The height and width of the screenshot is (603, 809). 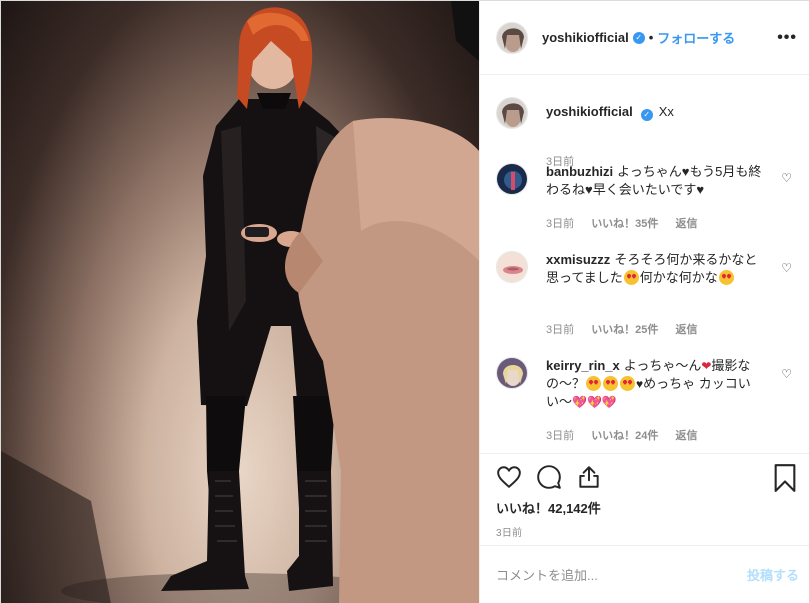 I want to click on comment-meta: 3日前 いいね！24件 返信, so click(x=629, y=435).